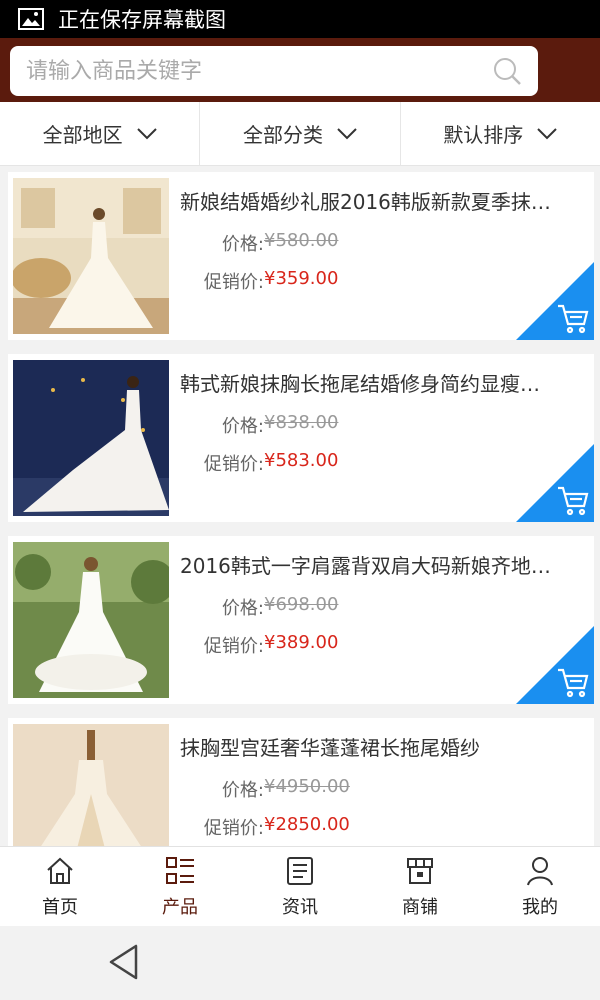  I want to click on filter-bar: 全部地区 全部分类 默认排序, so click(300, 134).